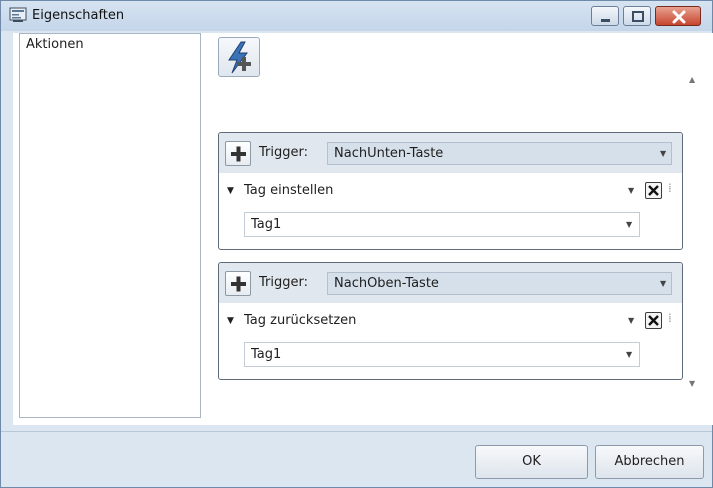 This screenshot has width=713, height=488. I want to click on cancel-button: Abbrechen, so click(649, 462).